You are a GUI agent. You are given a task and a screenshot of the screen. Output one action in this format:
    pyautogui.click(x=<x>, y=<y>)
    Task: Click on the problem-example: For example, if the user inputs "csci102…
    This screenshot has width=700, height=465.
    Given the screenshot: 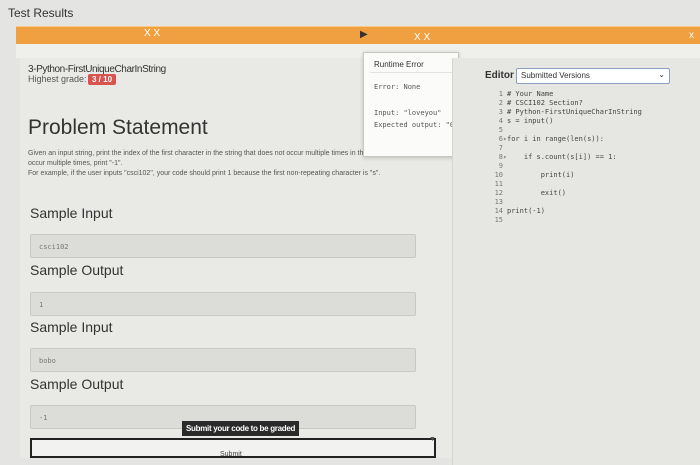 What is the action you would take?
    pyautogui.click(x=204, y=173)
    